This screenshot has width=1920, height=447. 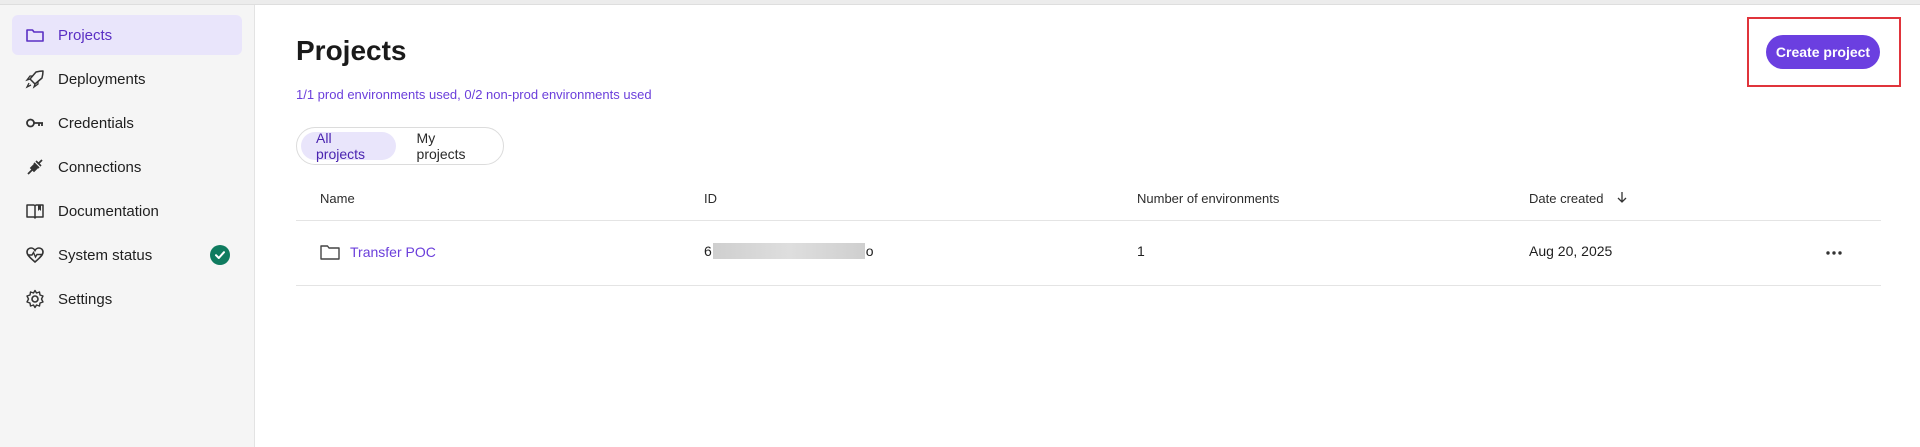 What do you see at coordinates (105, 255) in the screenshot?
I see `sidebar-item-label: System status` at bounding box center [105, 255].